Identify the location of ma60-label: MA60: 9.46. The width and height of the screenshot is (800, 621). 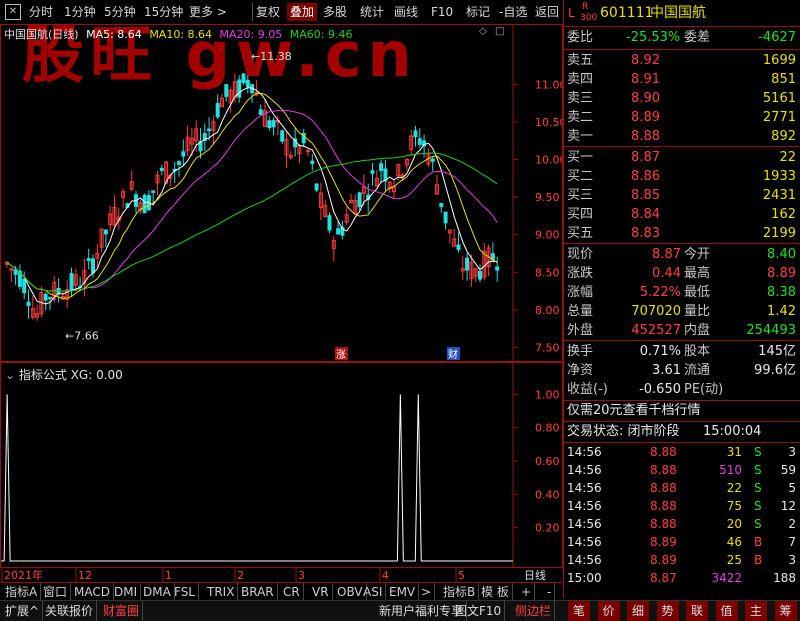
(321, 34).